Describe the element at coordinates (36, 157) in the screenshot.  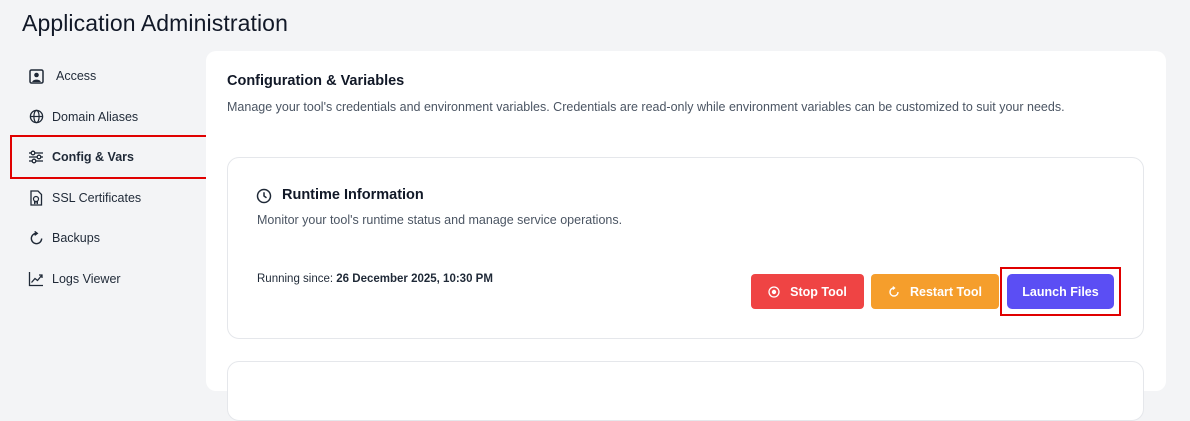
I see `sliders-icon` at that location.